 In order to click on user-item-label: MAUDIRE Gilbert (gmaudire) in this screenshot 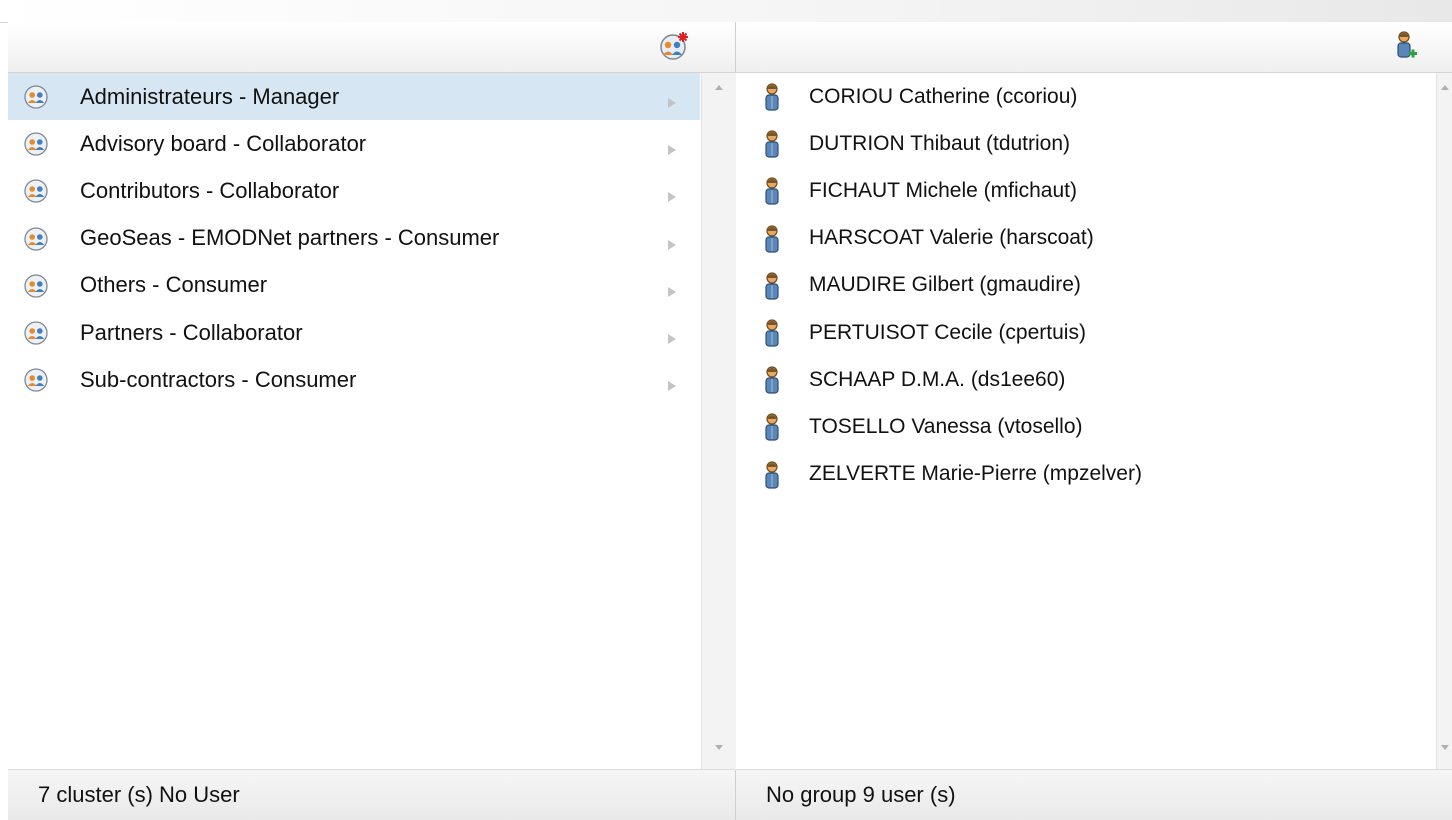, I will do `click(945, 285)`.